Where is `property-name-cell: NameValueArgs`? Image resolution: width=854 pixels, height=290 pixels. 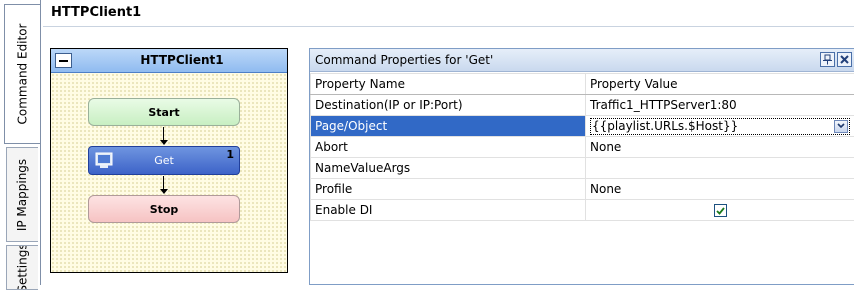 property-name-cell: NameValueArgs is located at coordinates (448, 168).